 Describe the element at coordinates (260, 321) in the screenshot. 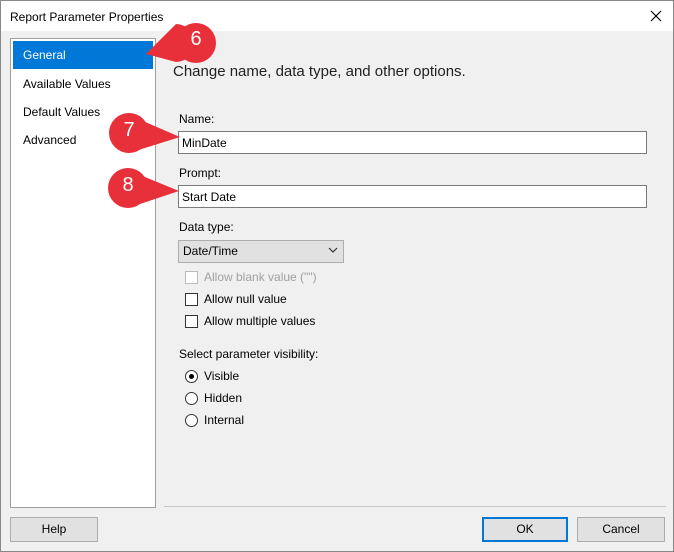

I see `allow-multiple-label: Allow multiple values` at that location.